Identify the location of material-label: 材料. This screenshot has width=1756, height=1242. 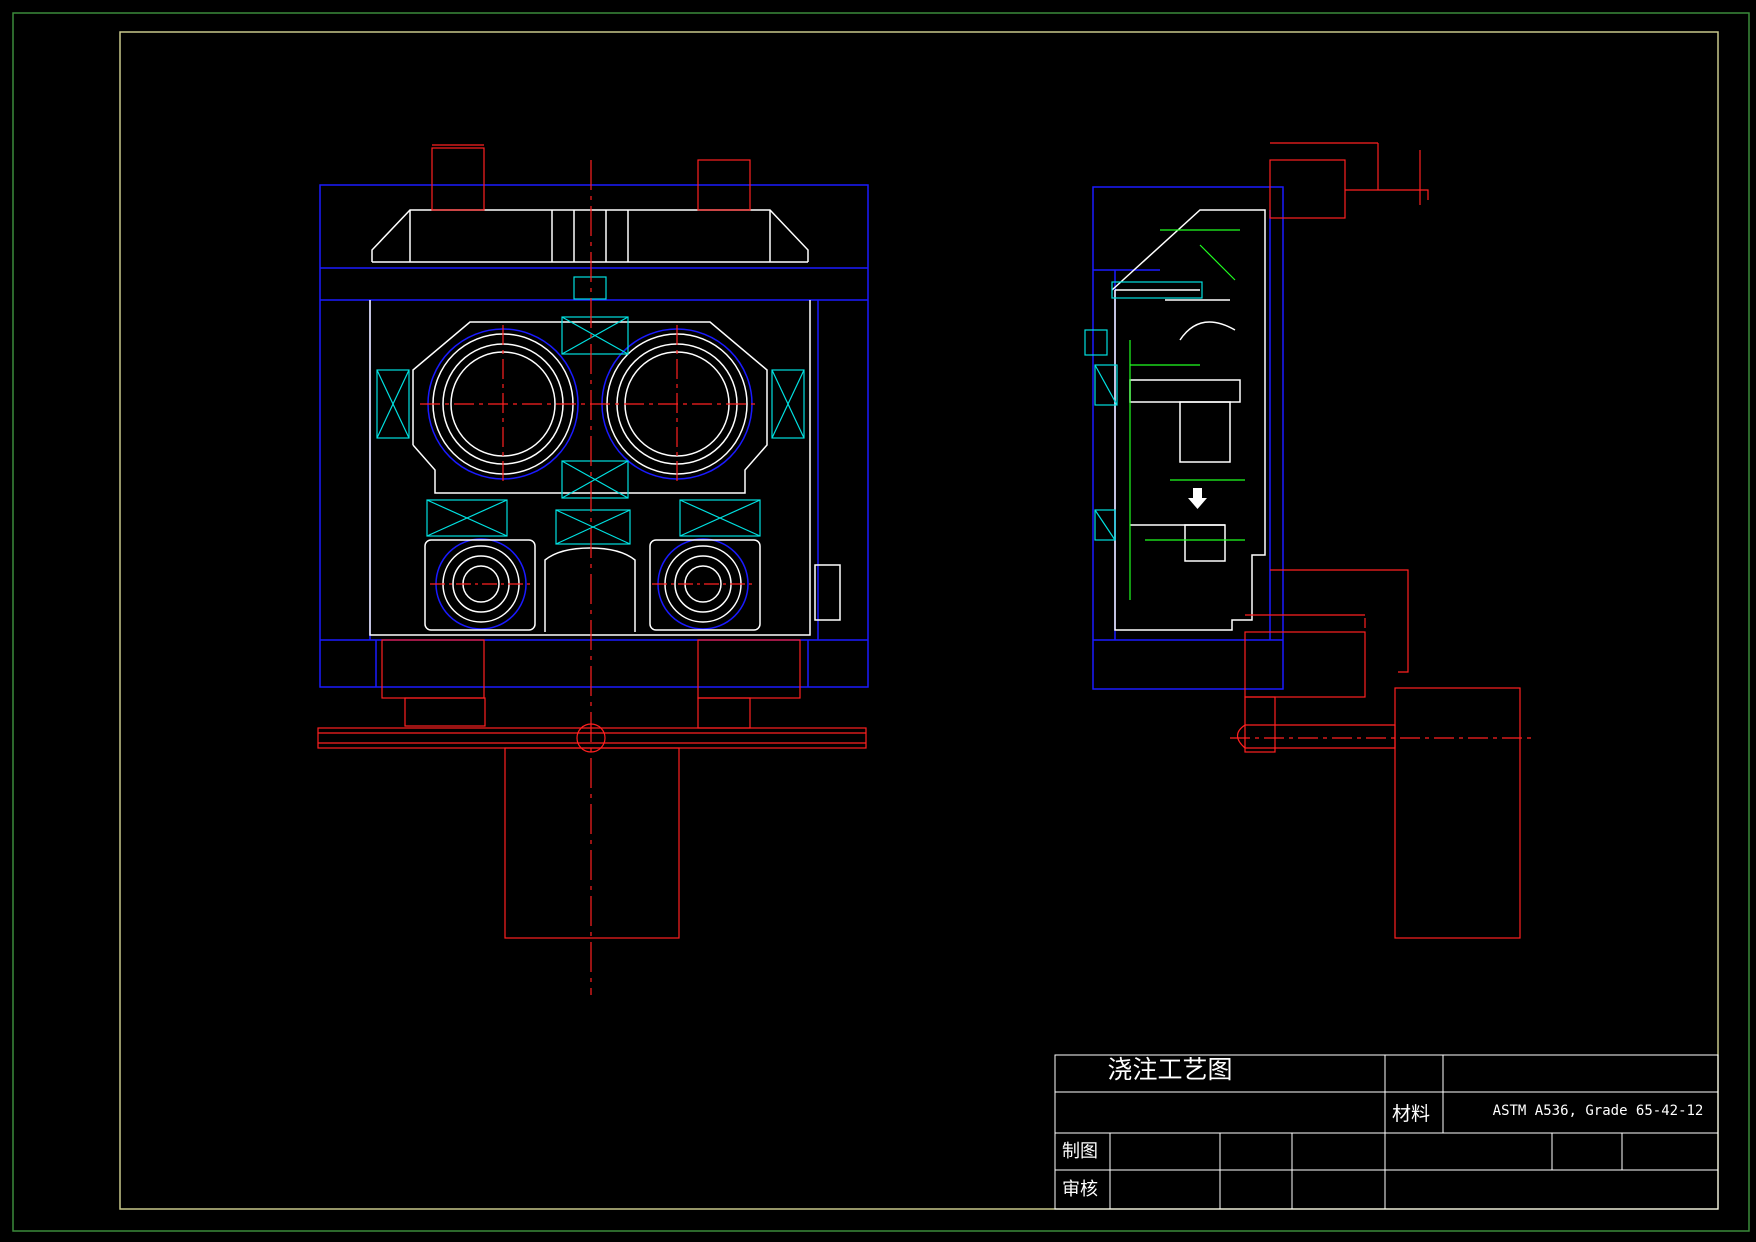
(1411, 1114).